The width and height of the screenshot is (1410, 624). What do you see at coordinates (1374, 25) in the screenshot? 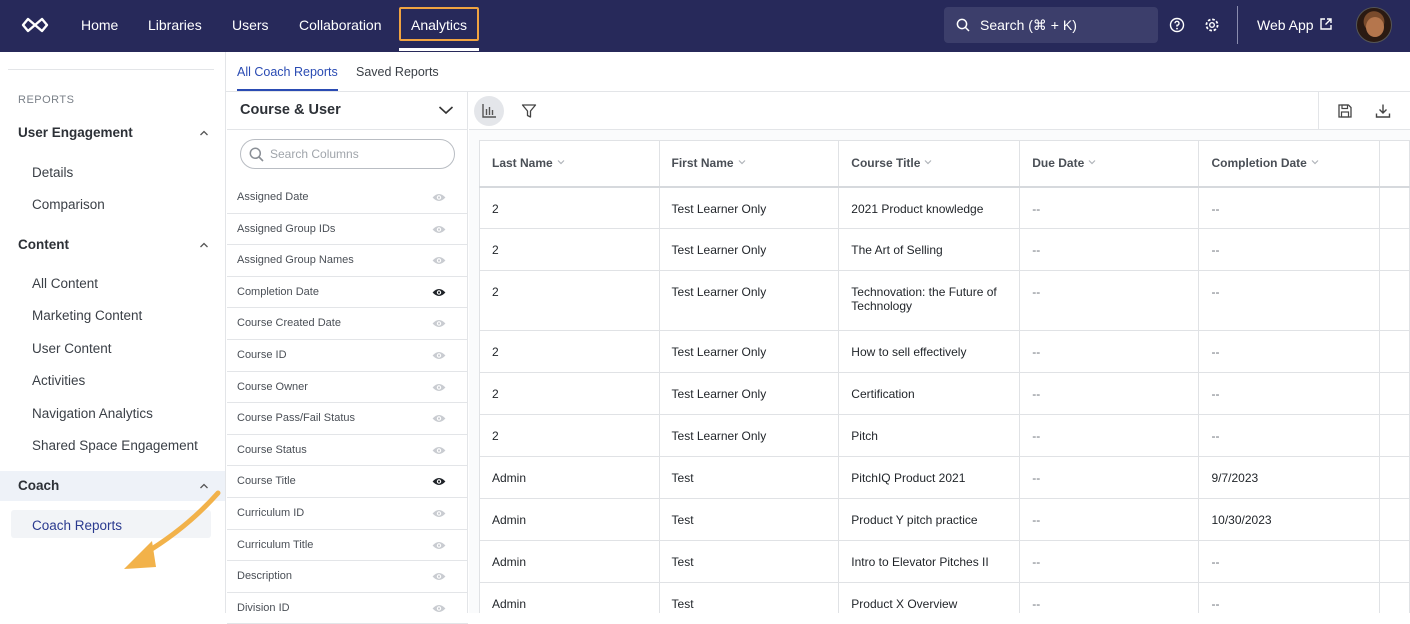
I see `user-avatar` at bounding box center [1374, 25].